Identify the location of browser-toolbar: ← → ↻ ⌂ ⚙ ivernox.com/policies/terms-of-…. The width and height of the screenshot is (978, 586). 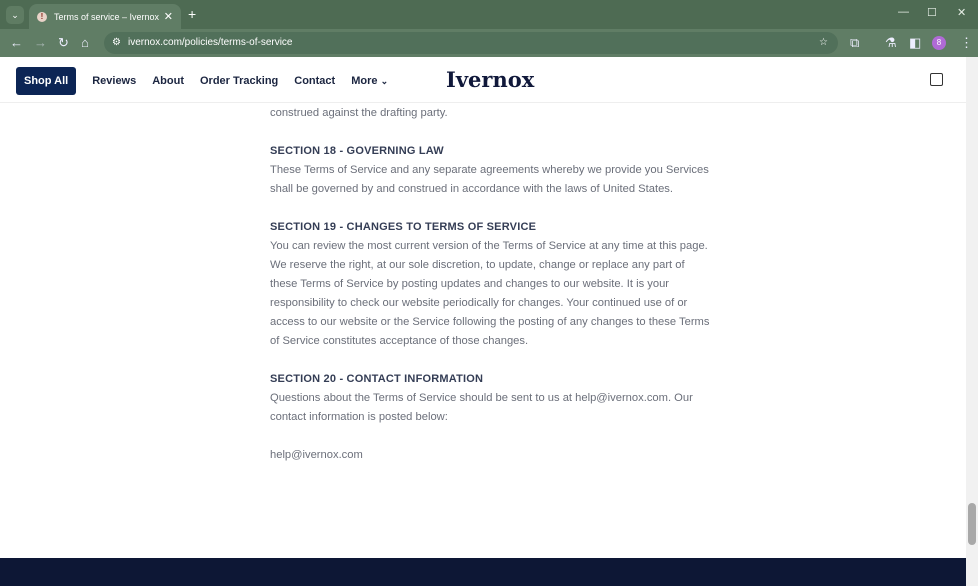
(489, 43).